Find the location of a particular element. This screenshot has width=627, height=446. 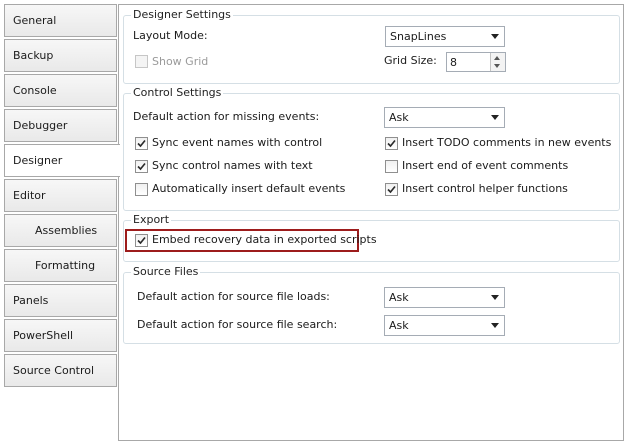

tab-designer: Designer is located at coordinates (62, 160).